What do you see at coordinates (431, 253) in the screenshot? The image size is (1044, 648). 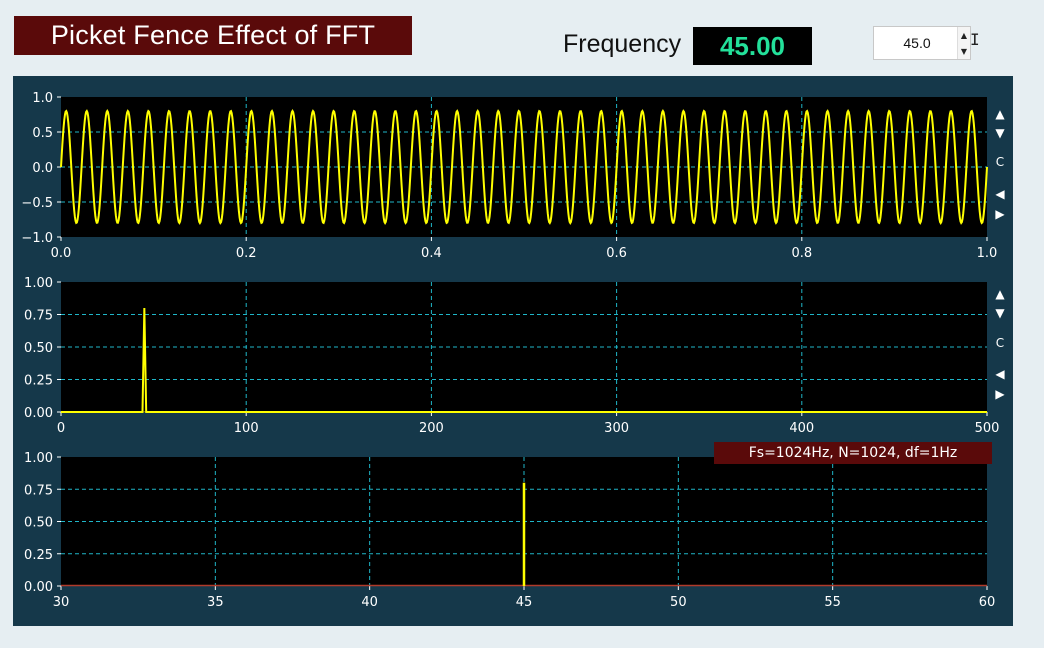 I see `x-tick-label: 0.4` at bounding box center [431, 253].